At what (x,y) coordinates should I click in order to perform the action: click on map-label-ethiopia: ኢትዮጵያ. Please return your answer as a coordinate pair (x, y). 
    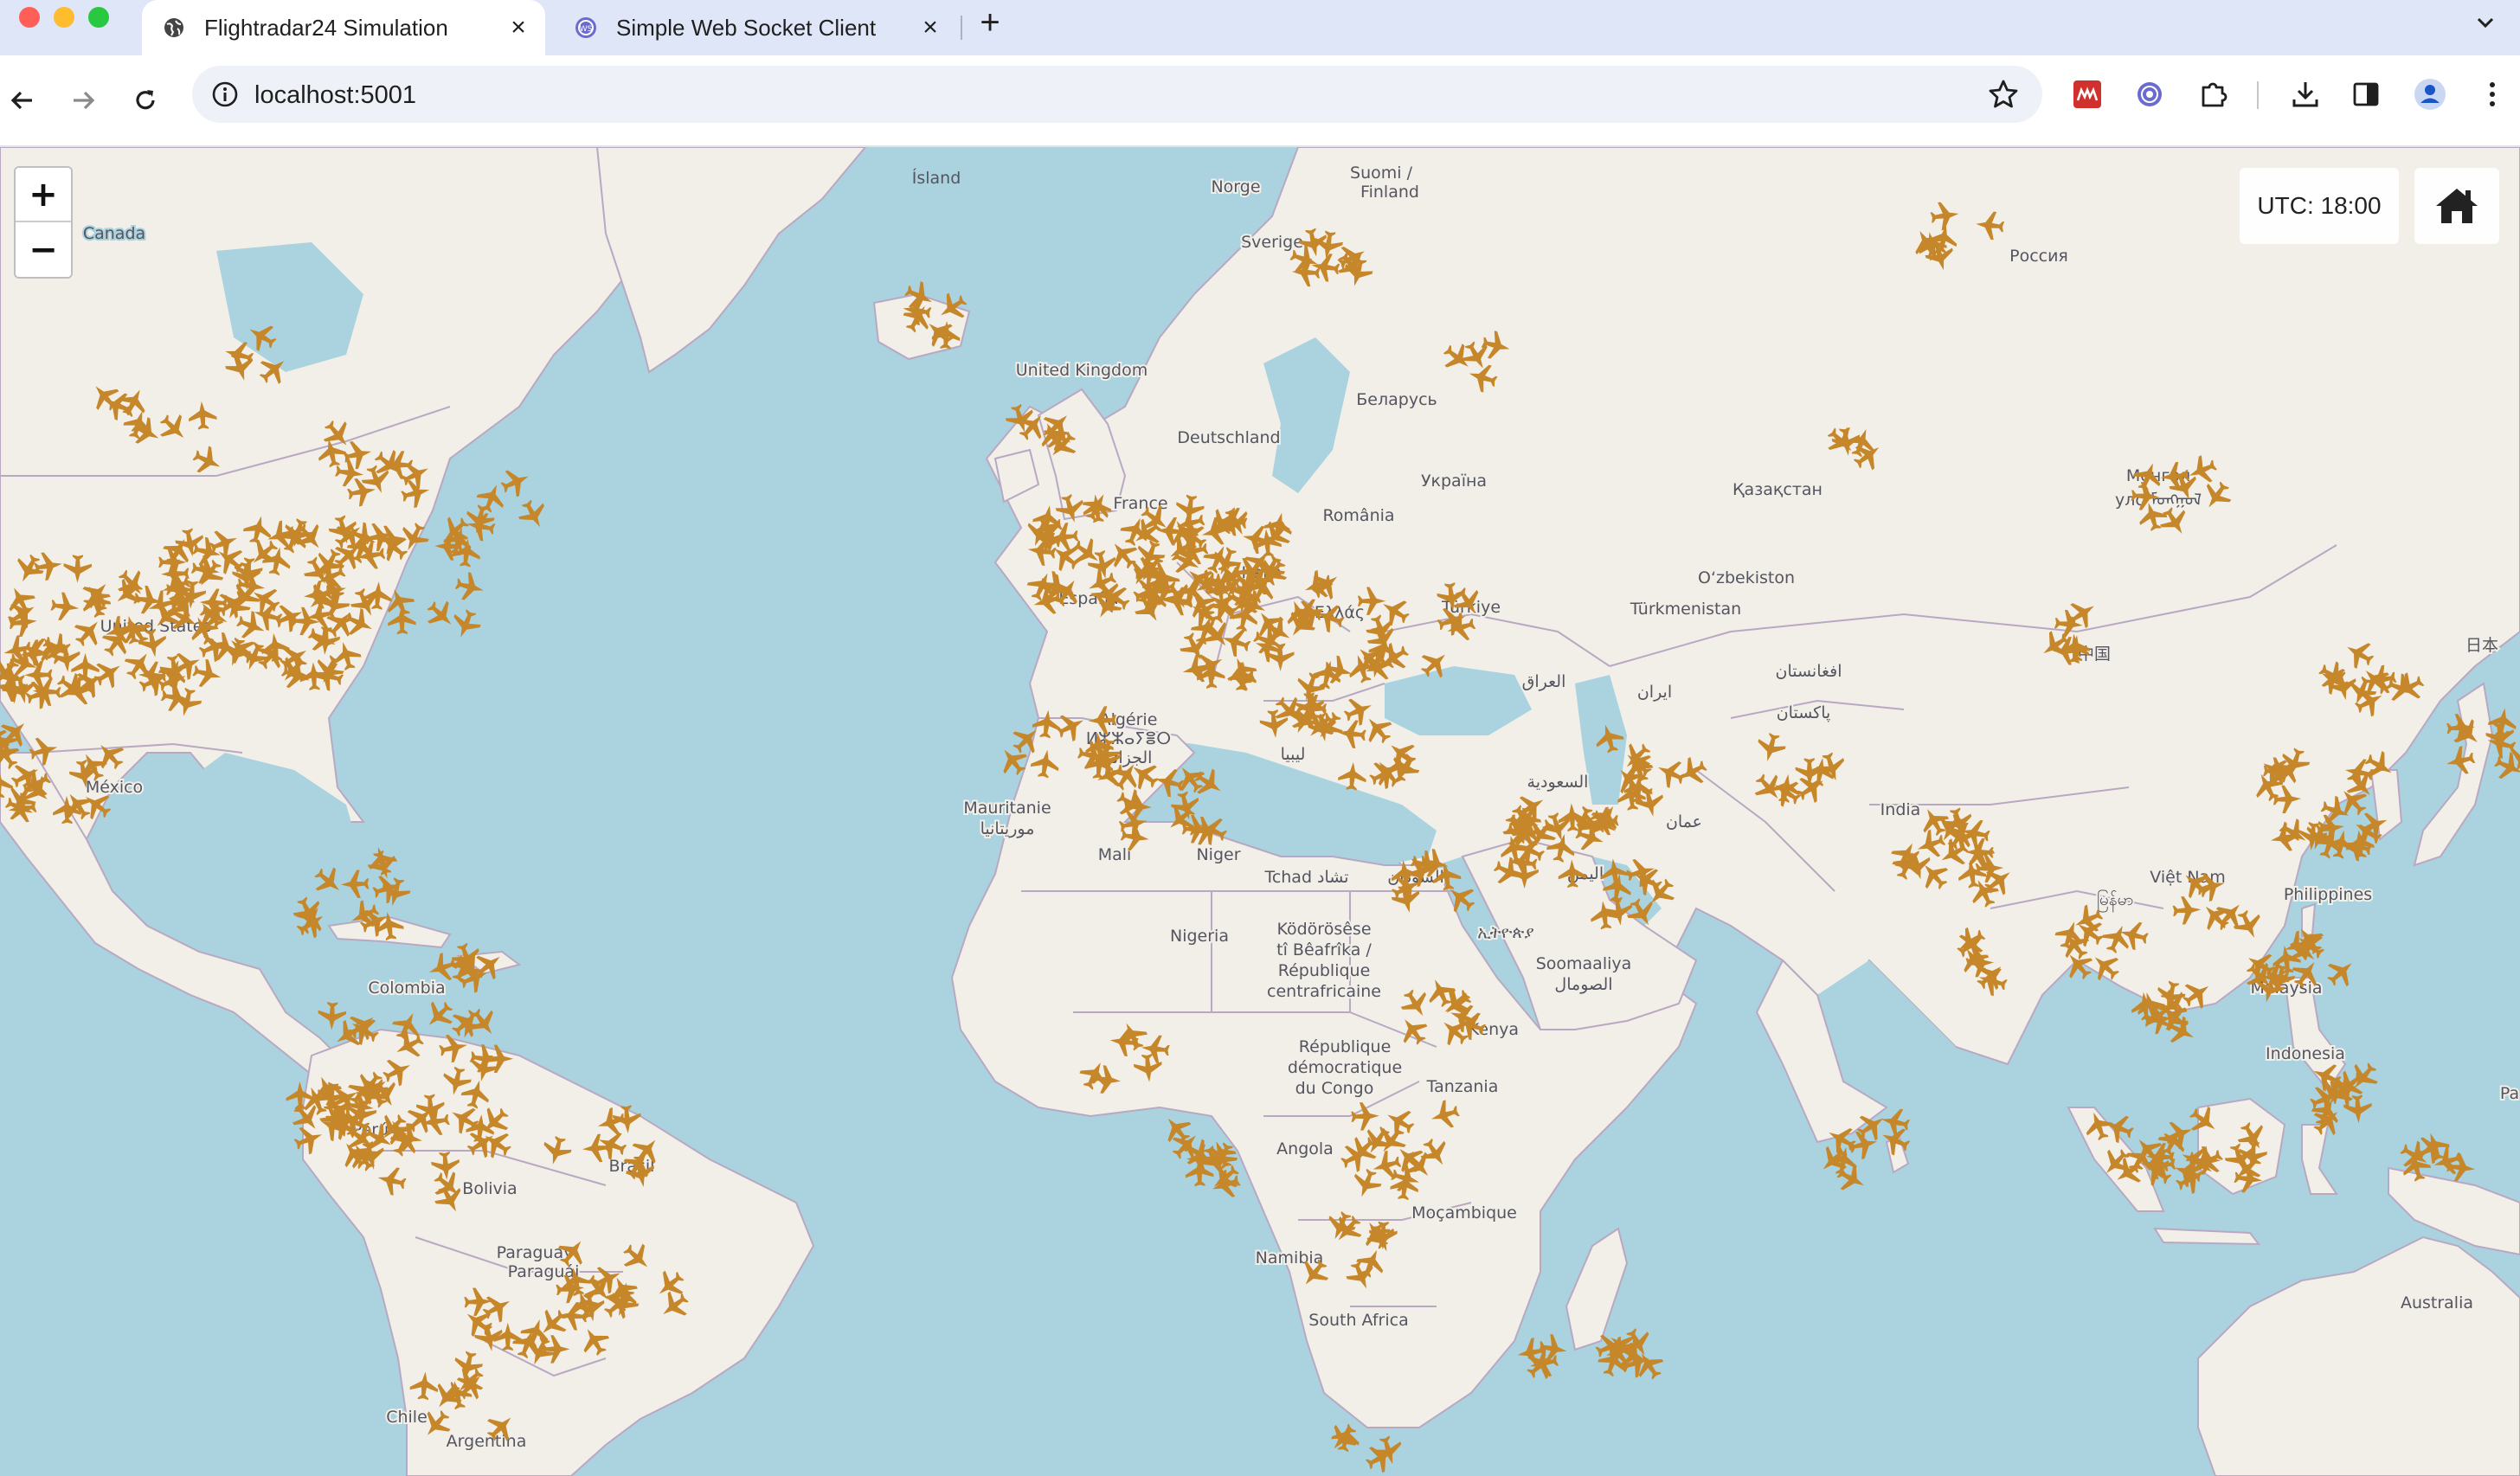
    Looking at the image, I should click on (1505, 932).